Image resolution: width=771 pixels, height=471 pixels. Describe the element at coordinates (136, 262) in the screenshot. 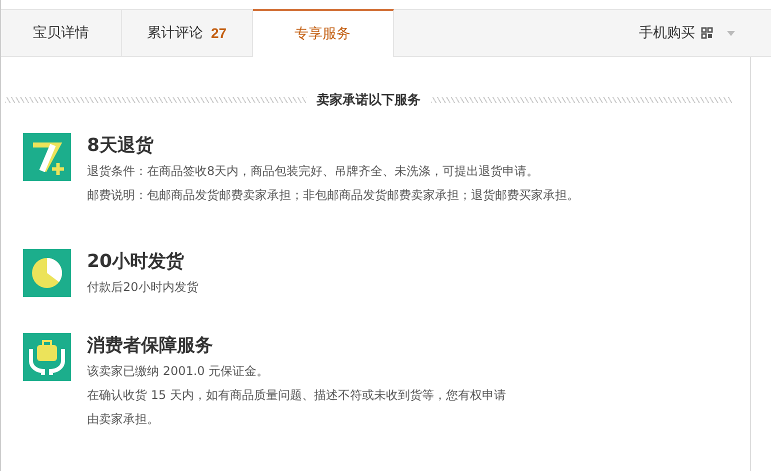

I see `service-title: 20小时发货` at that location.